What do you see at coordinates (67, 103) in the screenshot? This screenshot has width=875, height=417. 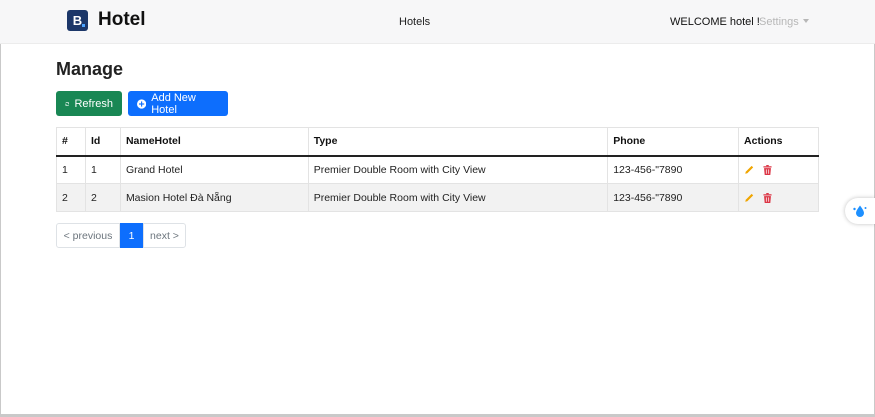 I see `refresh-icon` at bounding box center [67, 103].